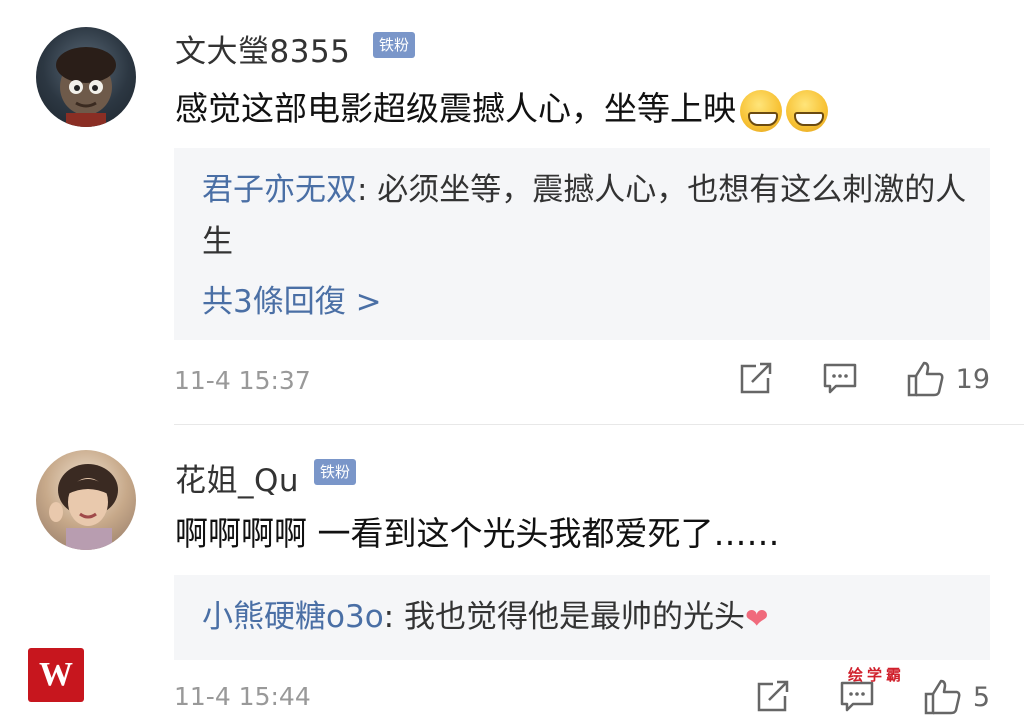 The image size is (1024, 723). I want to click on like-count: 5, so click(981, 697).